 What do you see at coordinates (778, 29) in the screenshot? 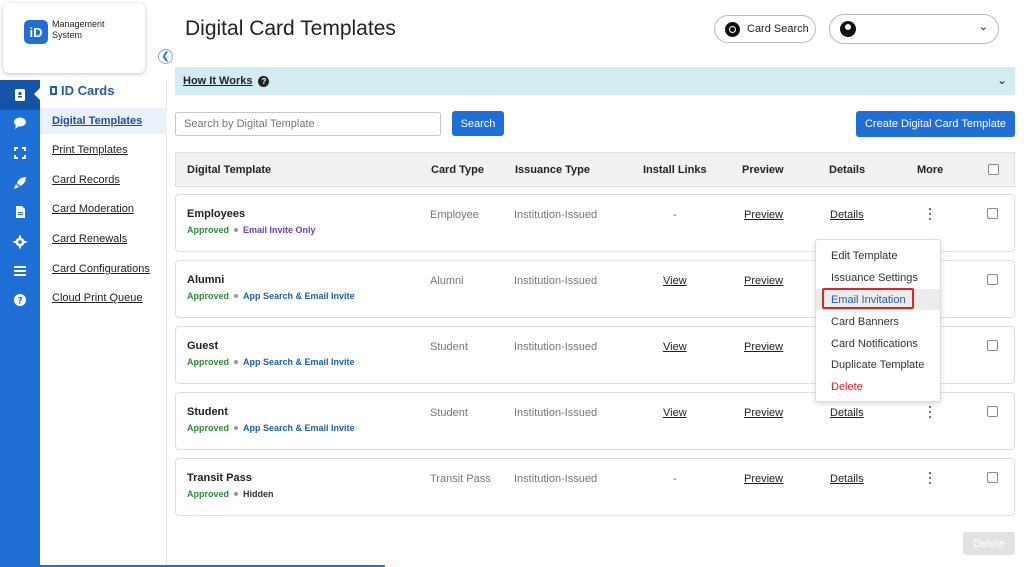
I see `card-search-label: Card Search` at bounding box center [778, 29].